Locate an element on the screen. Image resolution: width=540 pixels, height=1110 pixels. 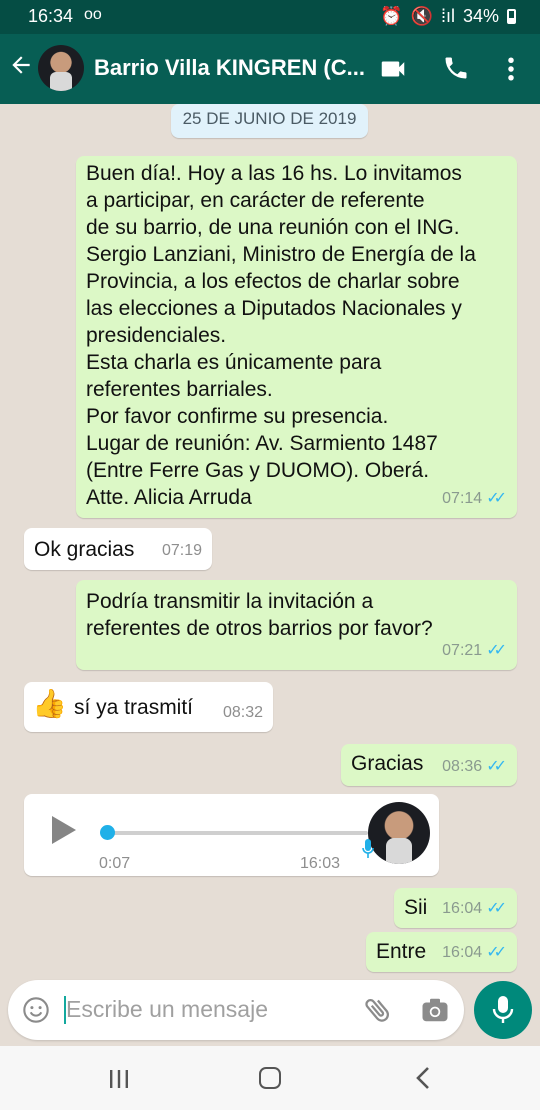
mic-icon is located at coordinates (503, 1009).